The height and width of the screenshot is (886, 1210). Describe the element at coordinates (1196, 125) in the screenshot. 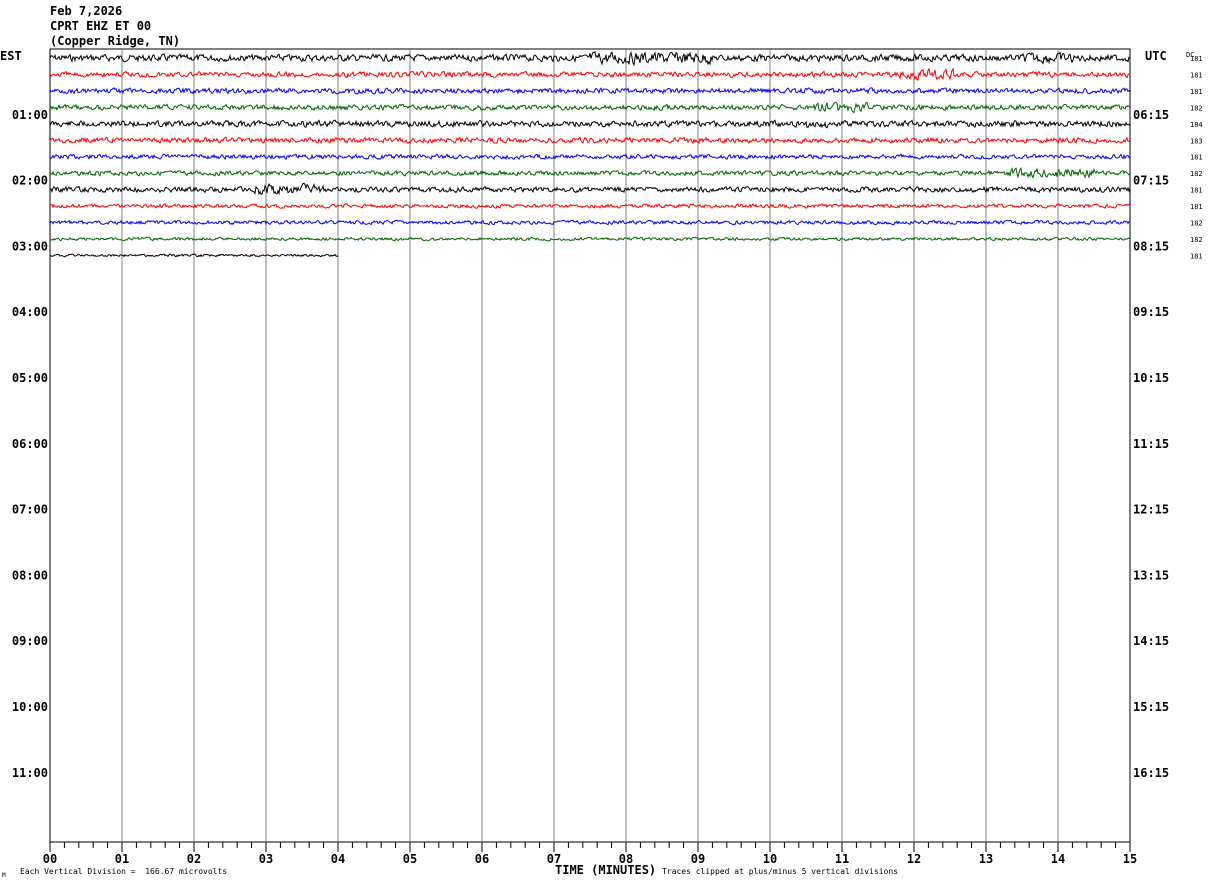

I see `dc-offset-label: 184` at that location.